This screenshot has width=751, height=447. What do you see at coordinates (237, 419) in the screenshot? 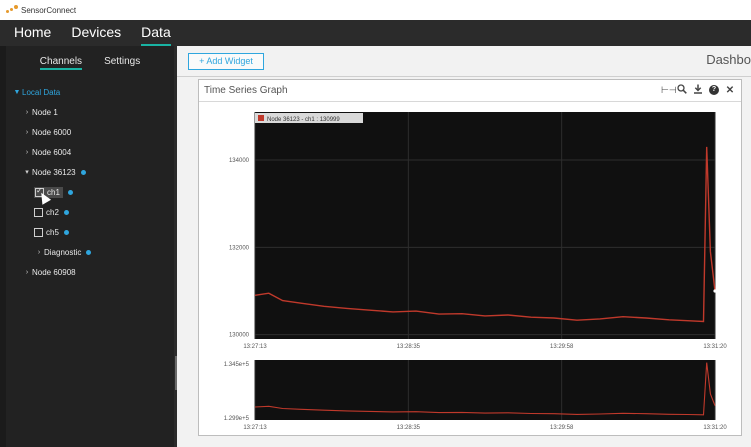
I see `navigator-y-tick-label: 1.299e+5` at bounding box center [237, 419].